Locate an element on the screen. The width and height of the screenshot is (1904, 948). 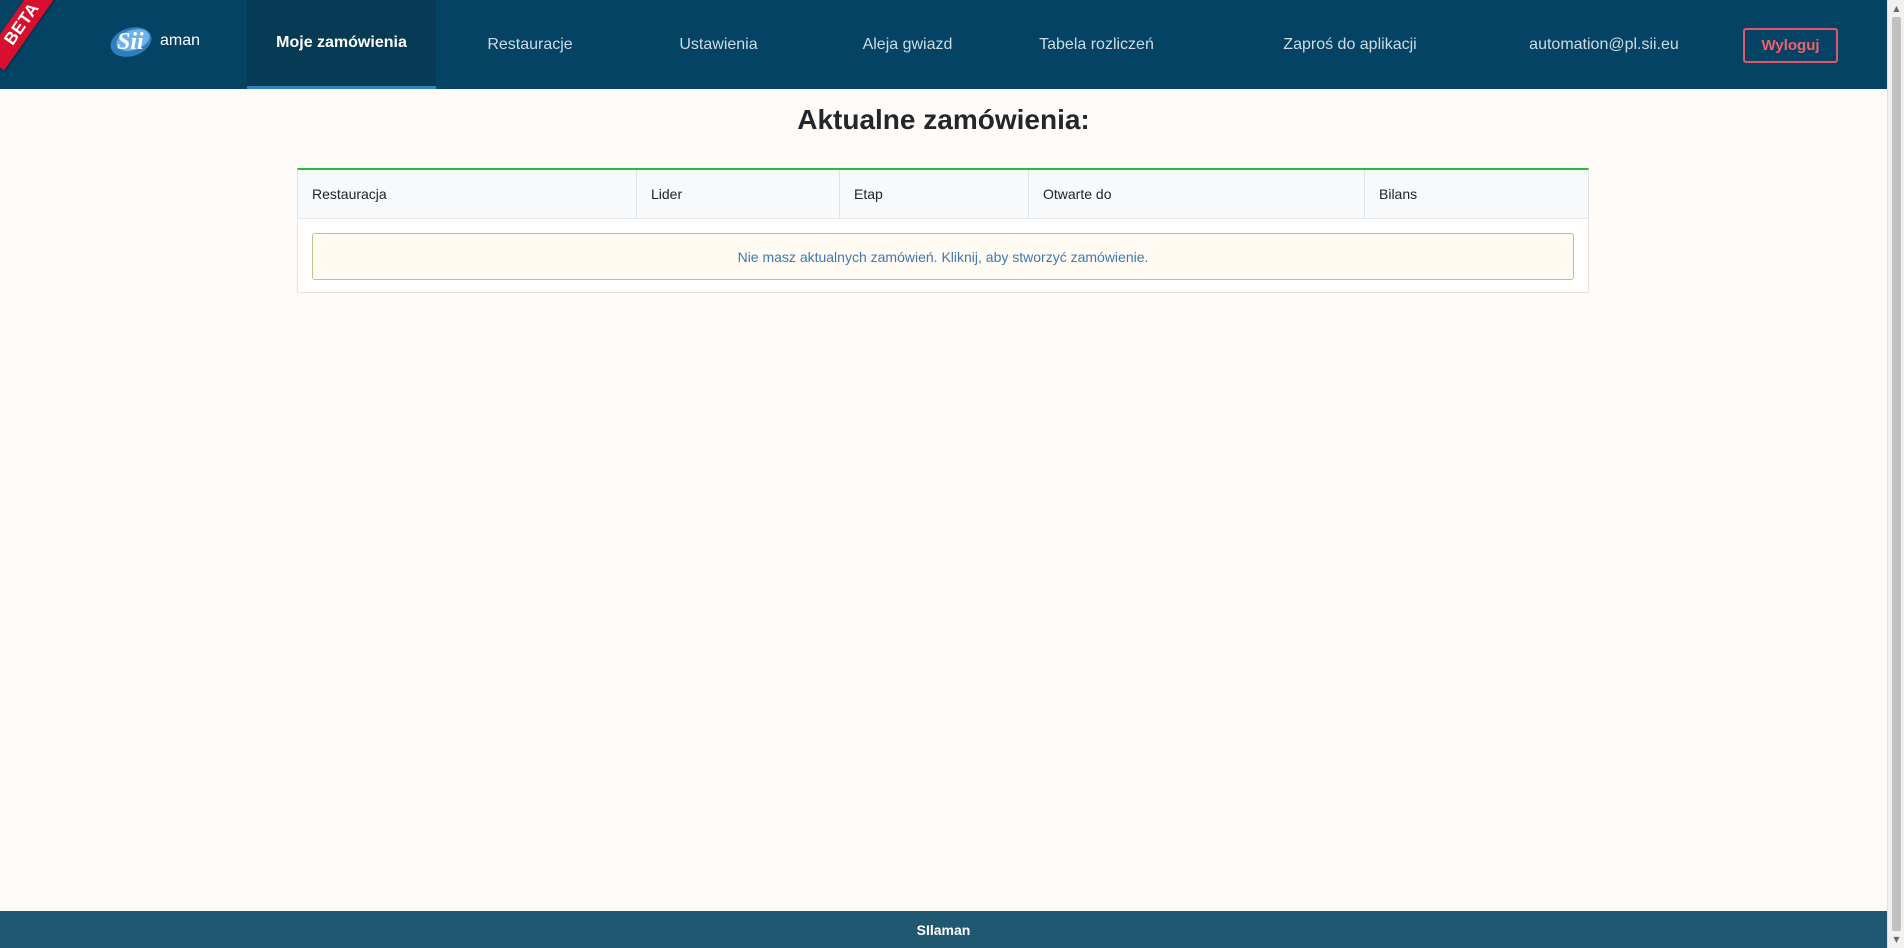
table-header-row: Restauracja Lider Etap Otwarte do Bilans is located at coordinates (943, 194).